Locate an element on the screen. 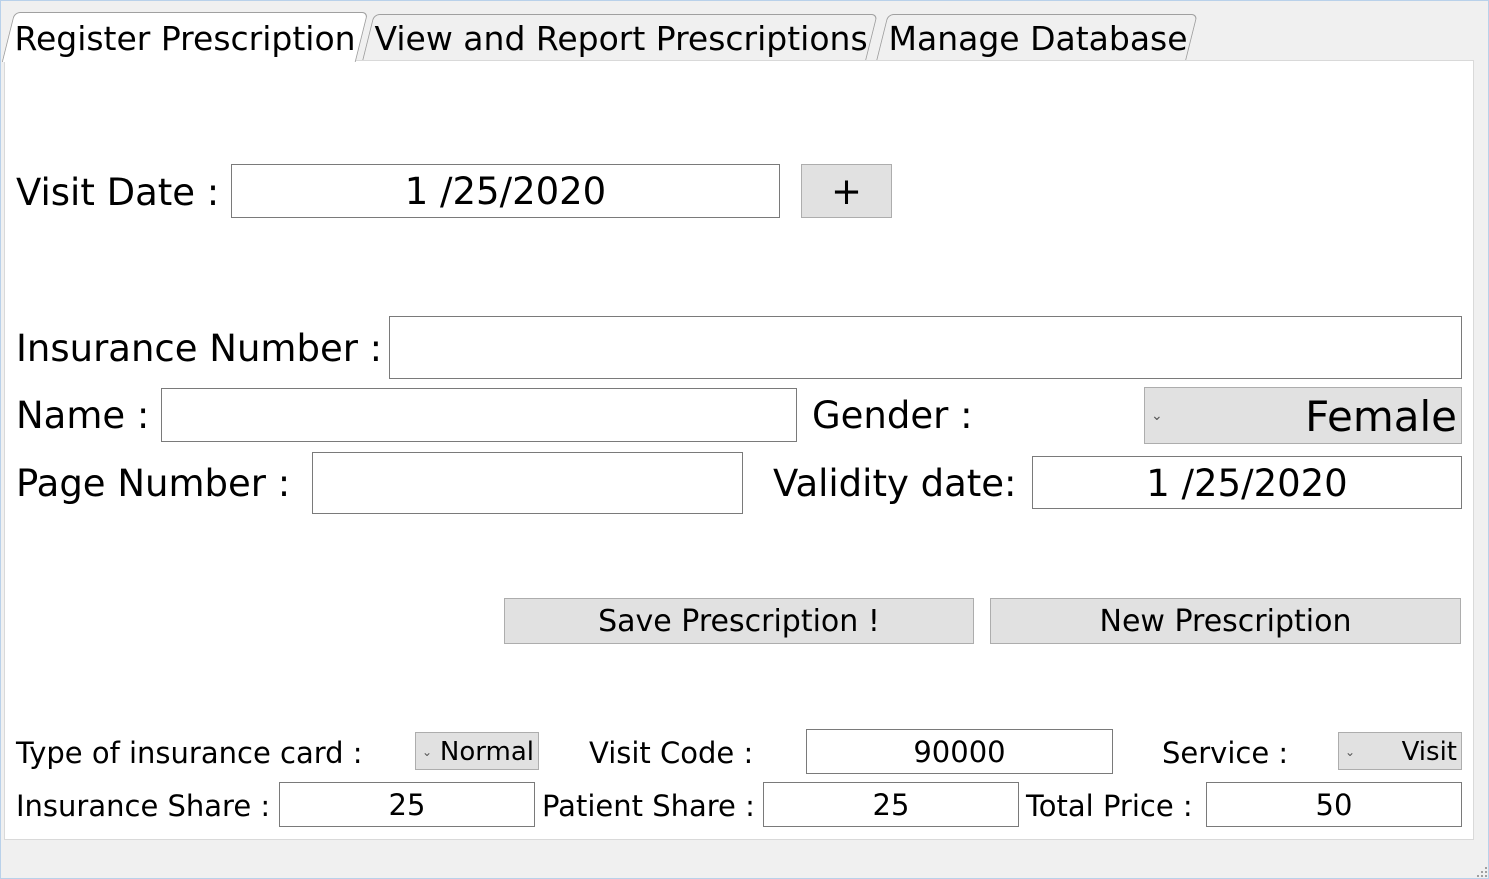  insurance-share-label: Insurance Share : is located at coordinates (143, 806).